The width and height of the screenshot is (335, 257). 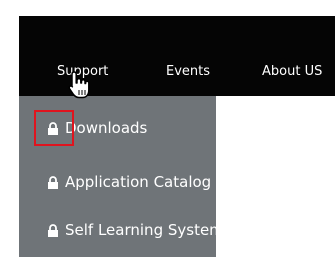 I want to click on menu-item-application-catalog: Application Catalog, so click(x=117, y=182).